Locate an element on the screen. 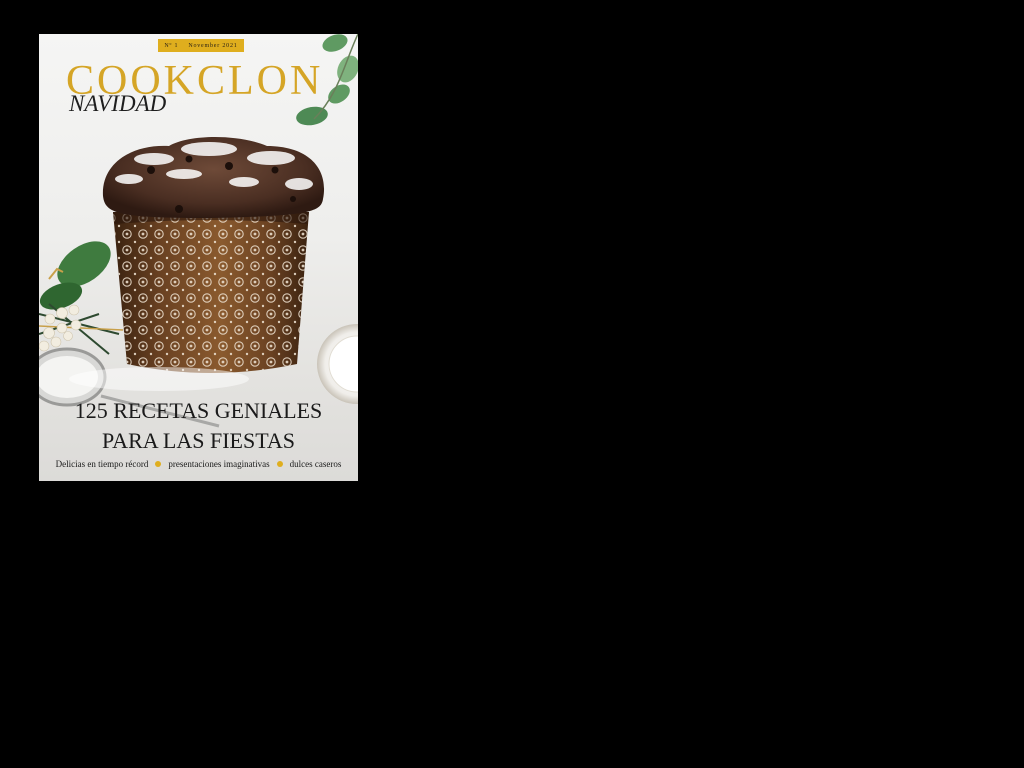  tagline-3: dulces caseros is located at coordinates (315, 464).